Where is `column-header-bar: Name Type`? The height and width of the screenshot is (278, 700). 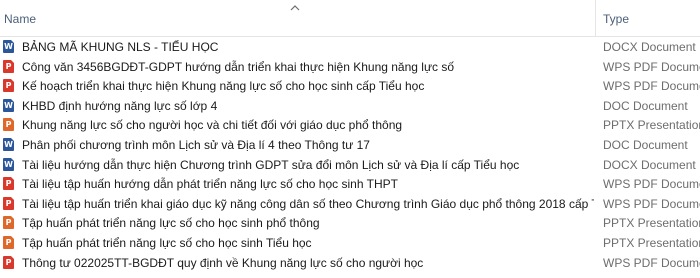
column-header-bar: Name Type is located at coordinates (350, 18).